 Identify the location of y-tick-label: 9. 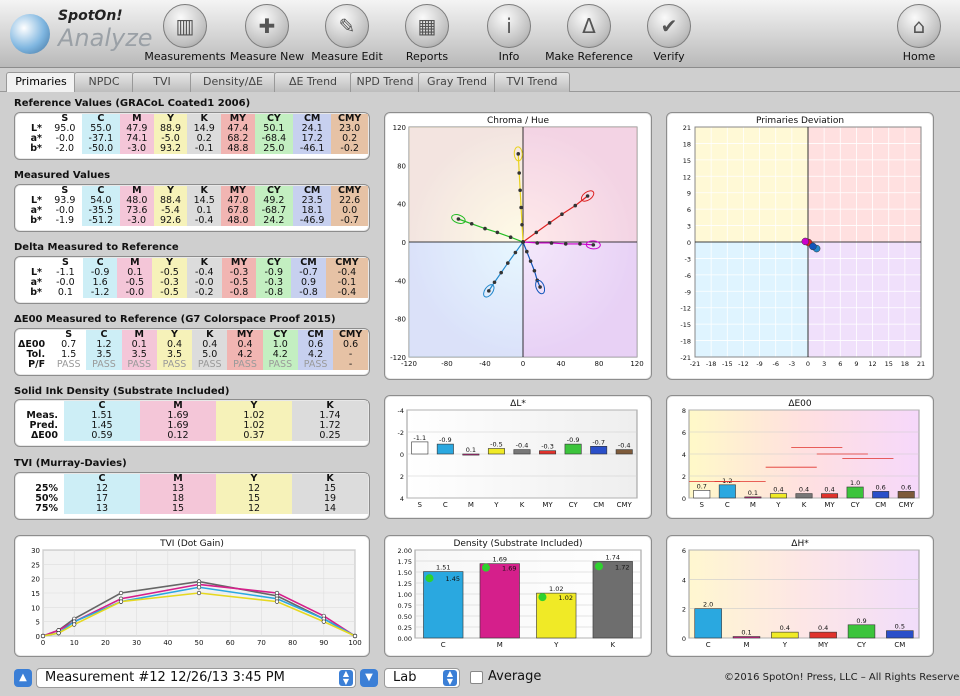
(689, 194).